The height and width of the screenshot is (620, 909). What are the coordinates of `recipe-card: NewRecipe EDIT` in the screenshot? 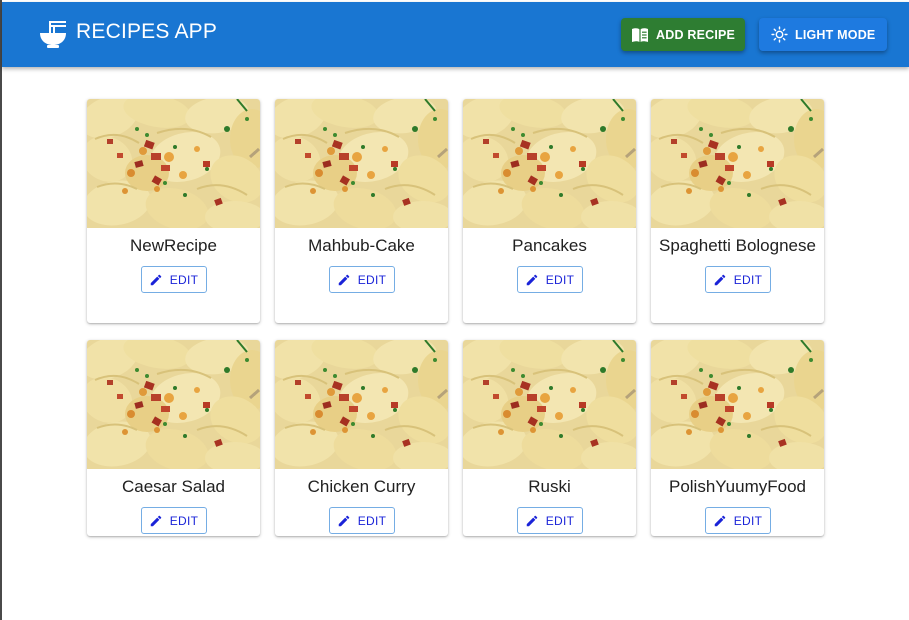 It's located at (173, 211).